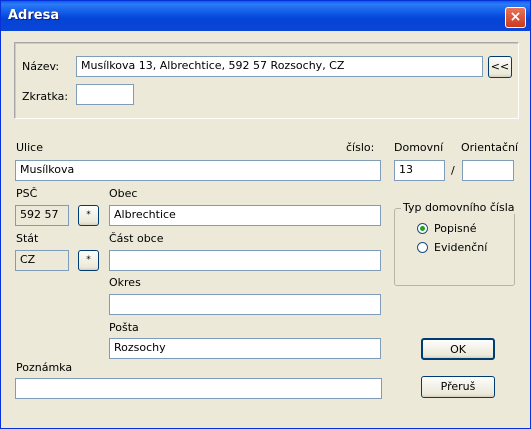  I want to click on radio-selected-dot, so click(422, 228).